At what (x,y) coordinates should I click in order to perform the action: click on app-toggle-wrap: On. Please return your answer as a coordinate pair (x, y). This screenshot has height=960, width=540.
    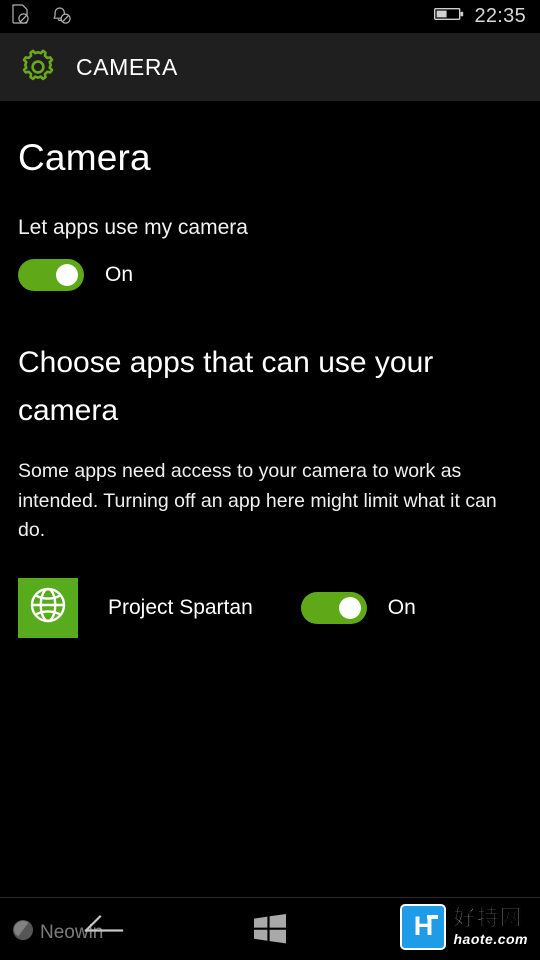
    Looking at the image, I should click on (358, 607).